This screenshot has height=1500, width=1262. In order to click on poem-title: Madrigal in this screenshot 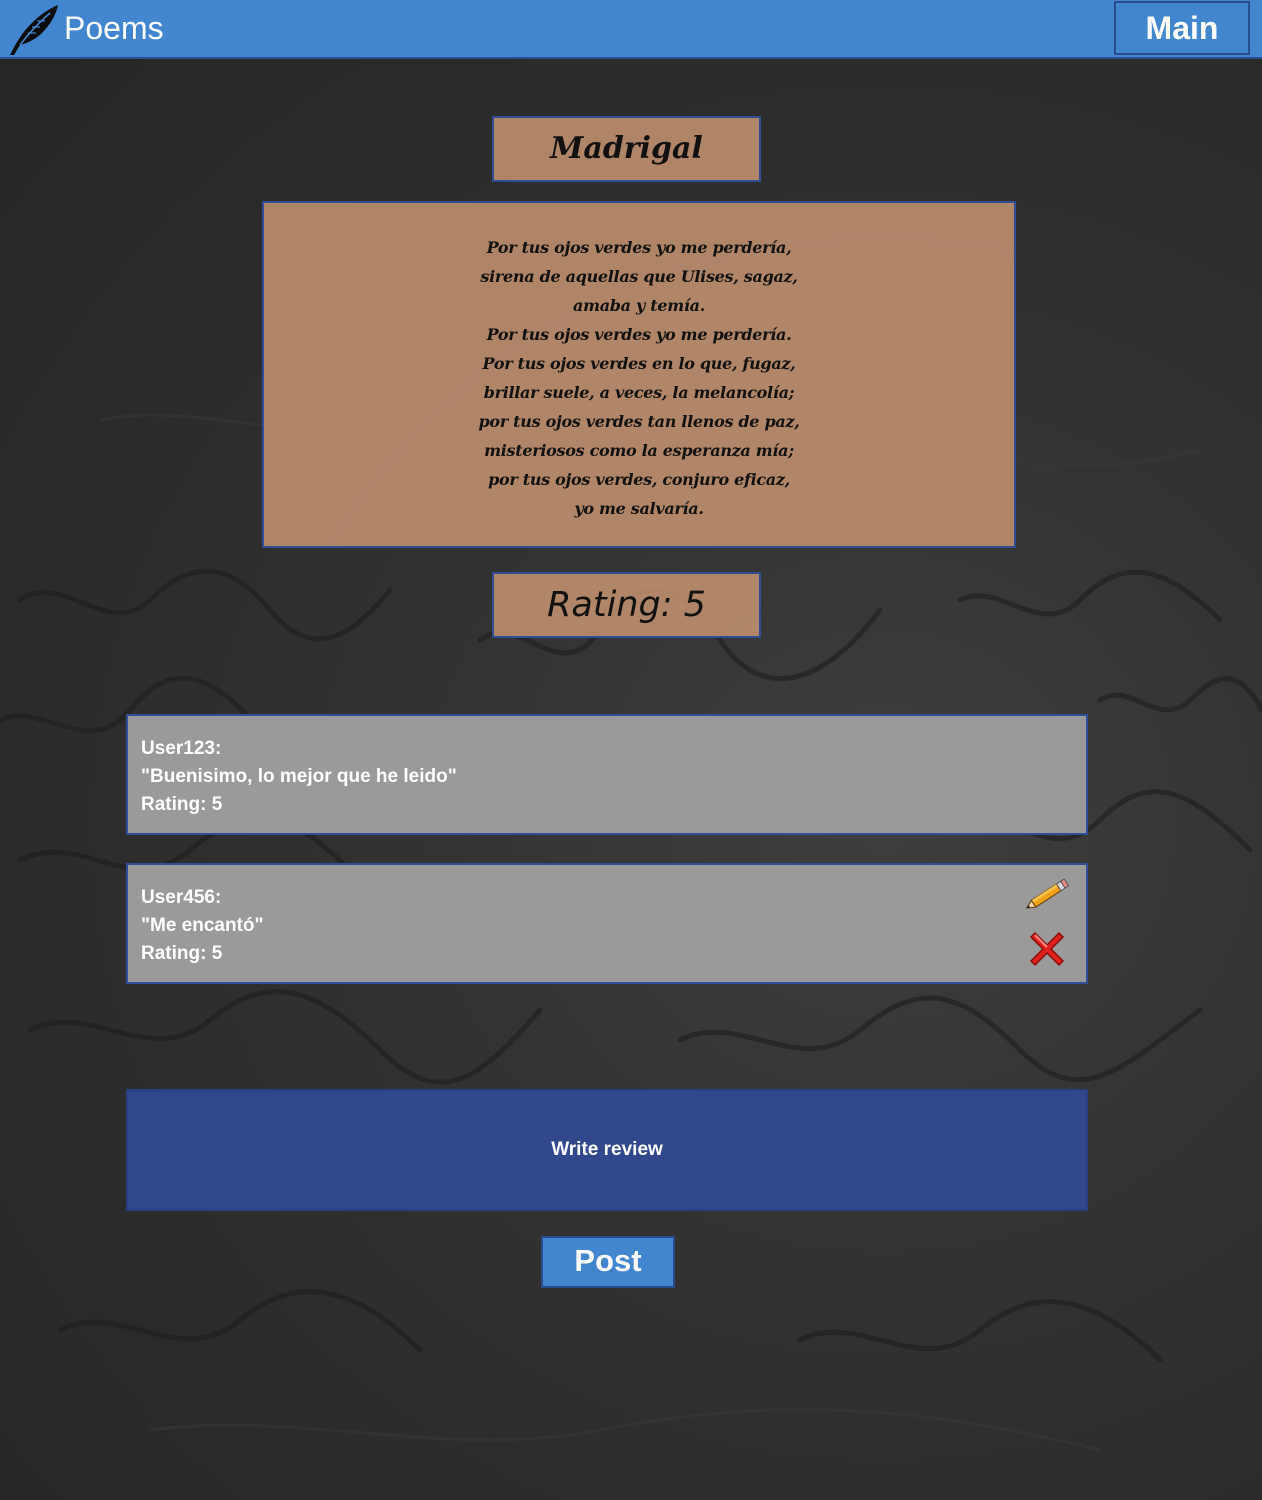, I will do `click(626, 148)`.